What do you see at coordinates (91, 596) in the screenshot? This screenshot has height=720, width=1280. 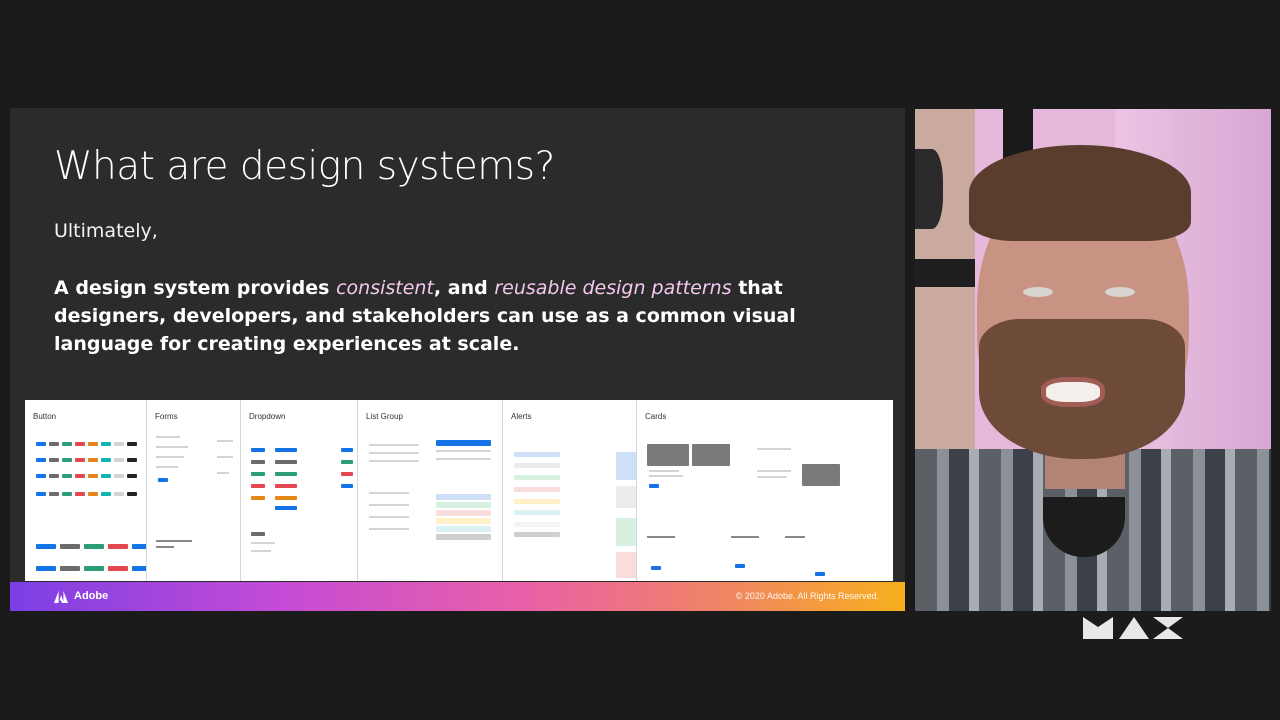 I see `adobe-brand-text: Adobe` at bounding box center [91, 596].